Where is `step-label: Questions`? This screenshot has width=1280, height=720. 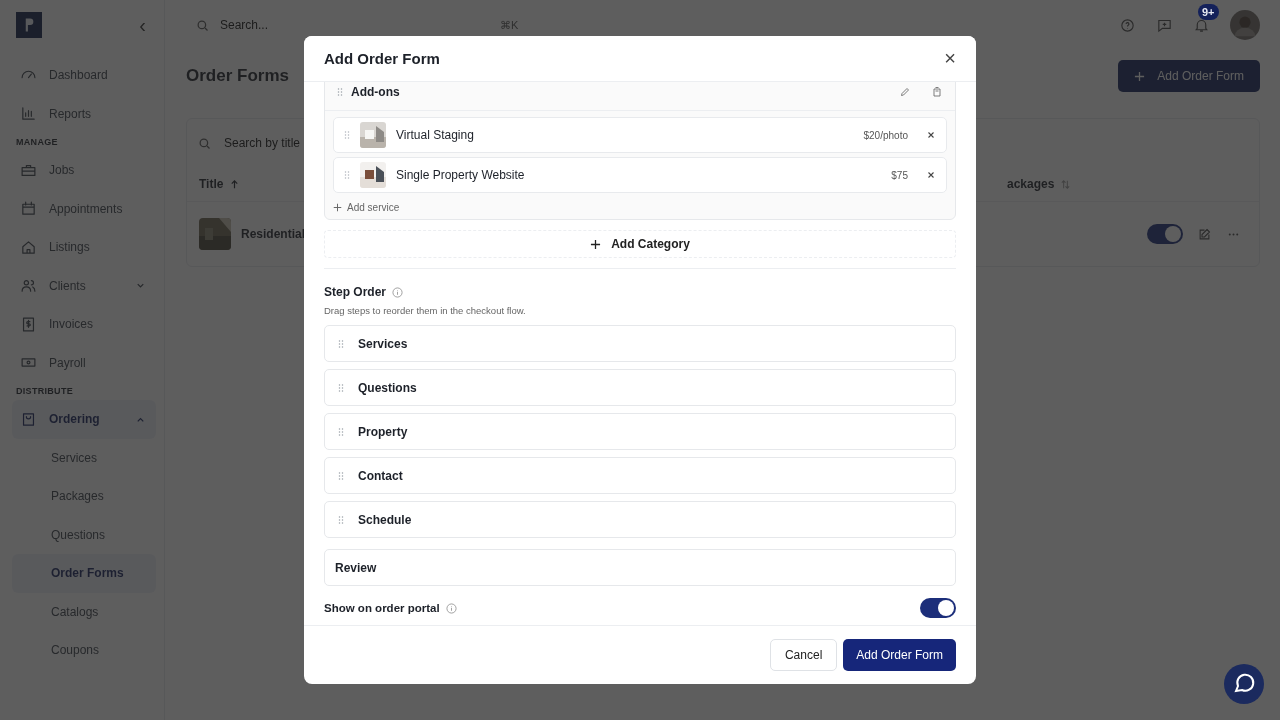 step-label: Questions is located at coordinates (387, 387).